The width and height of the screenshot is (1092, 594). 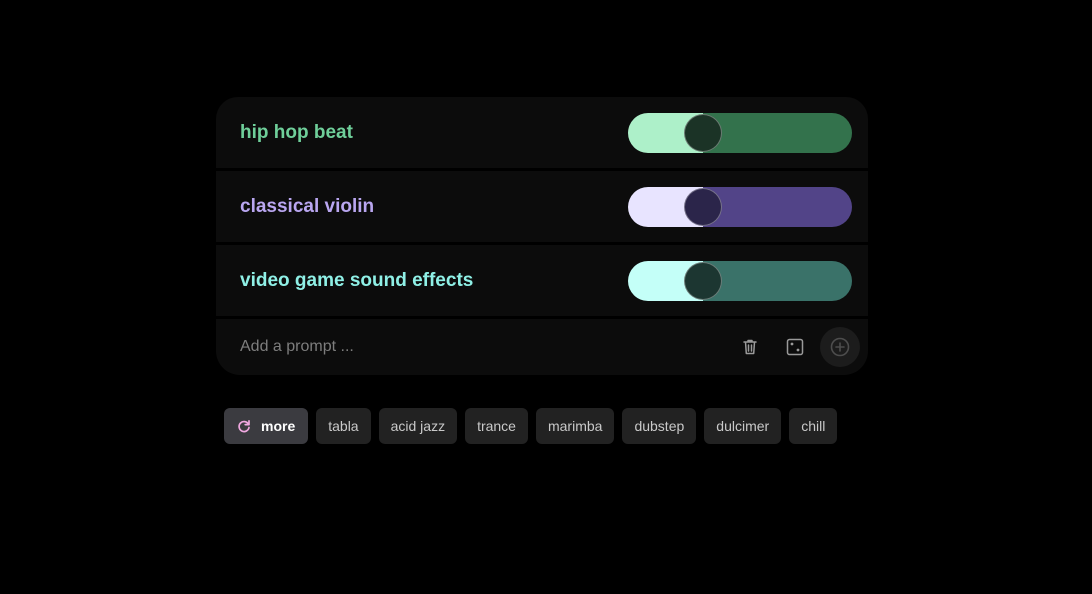 I want to click on prompt-label: classical violin, so click(x=307, y=206).